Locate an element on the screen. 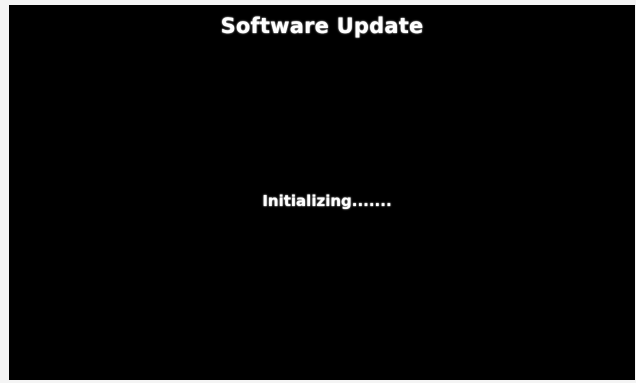 The width and height of the screenshot is (636, 383). page-title: Software Update is located at coordinates (322, 26).